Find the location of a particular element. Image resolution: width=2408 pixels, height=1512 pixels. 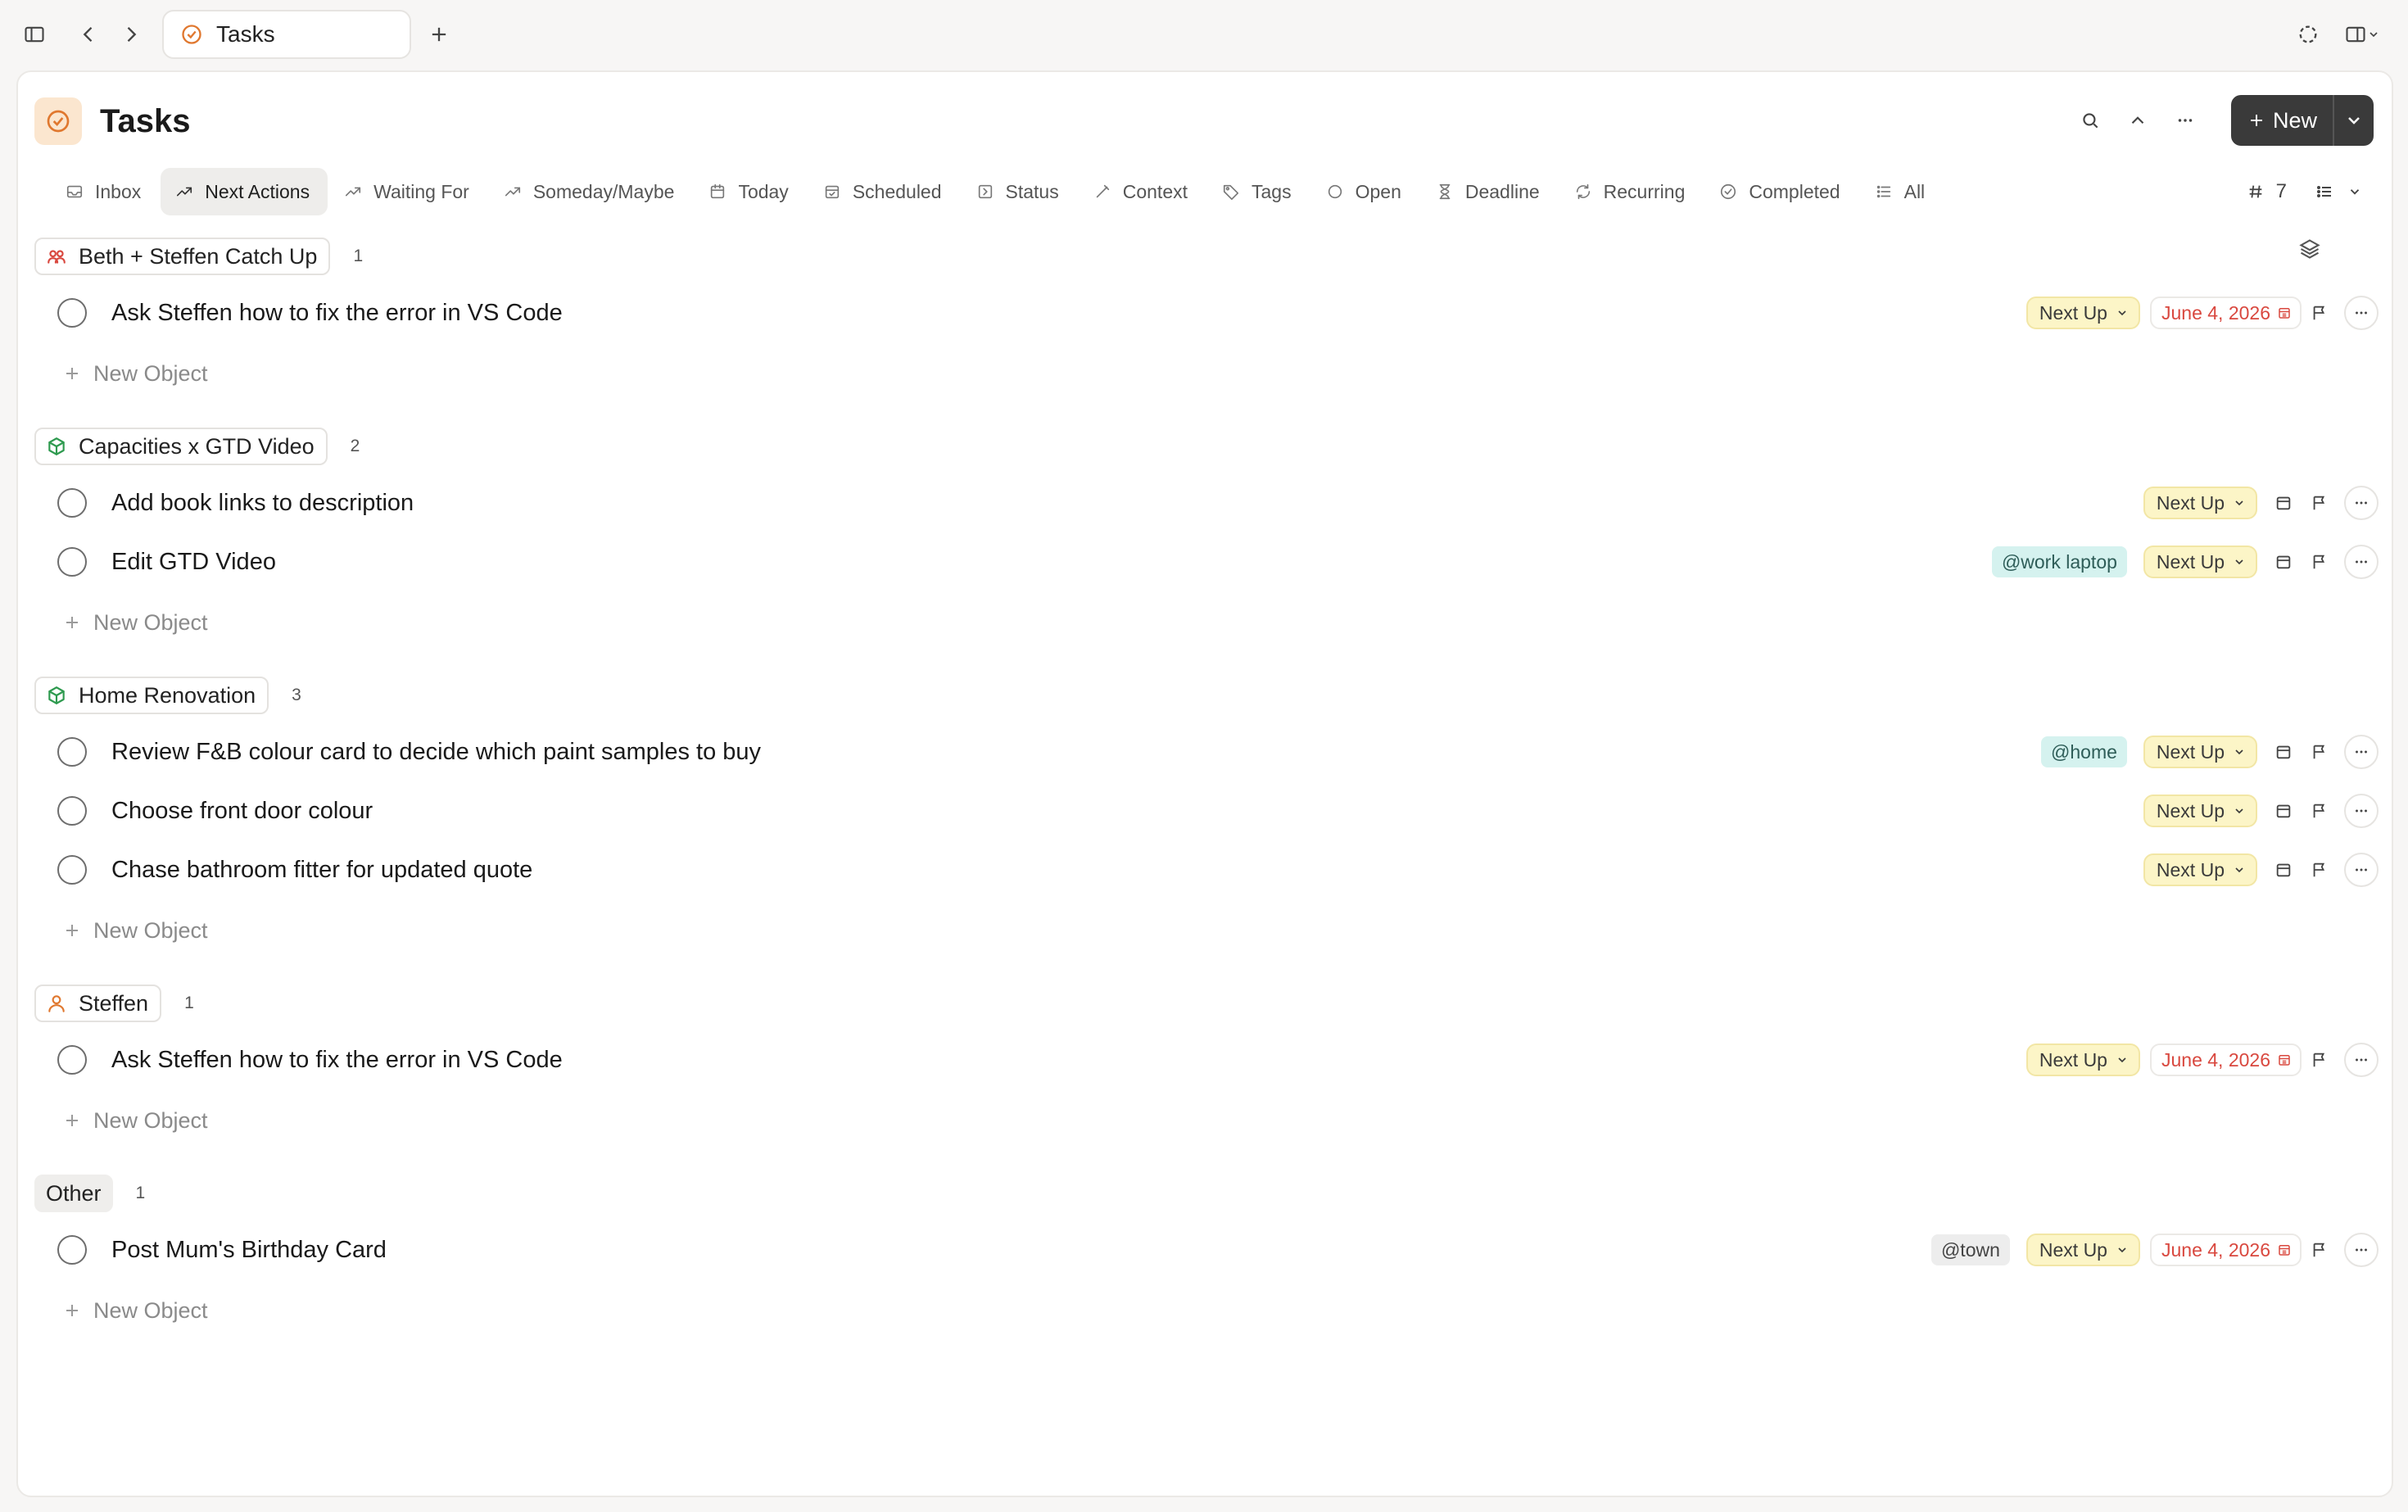

due-date-label: June 4, 2026 is located at coordinates (2215, 1059).